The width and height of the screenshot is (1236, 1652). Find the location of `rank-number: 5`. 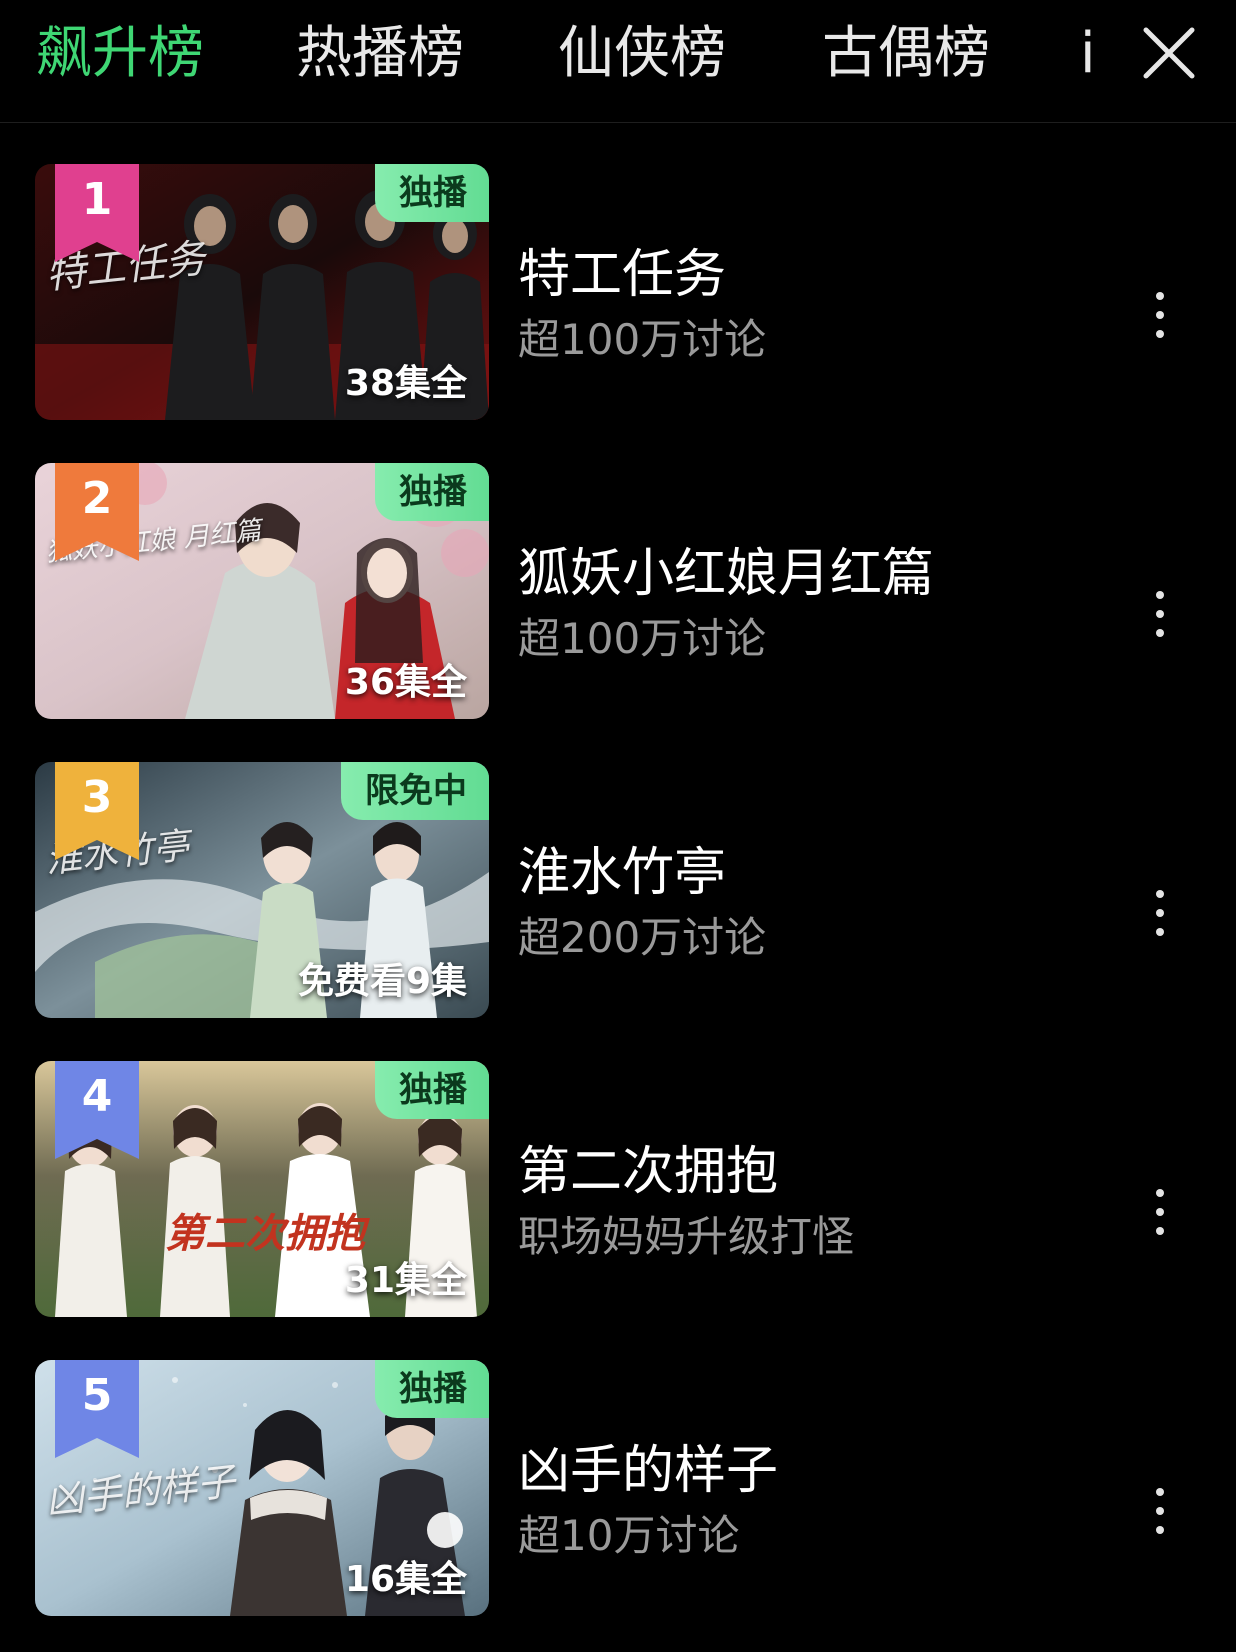

rank-number: 5 is located at coordinates (97, 1395).